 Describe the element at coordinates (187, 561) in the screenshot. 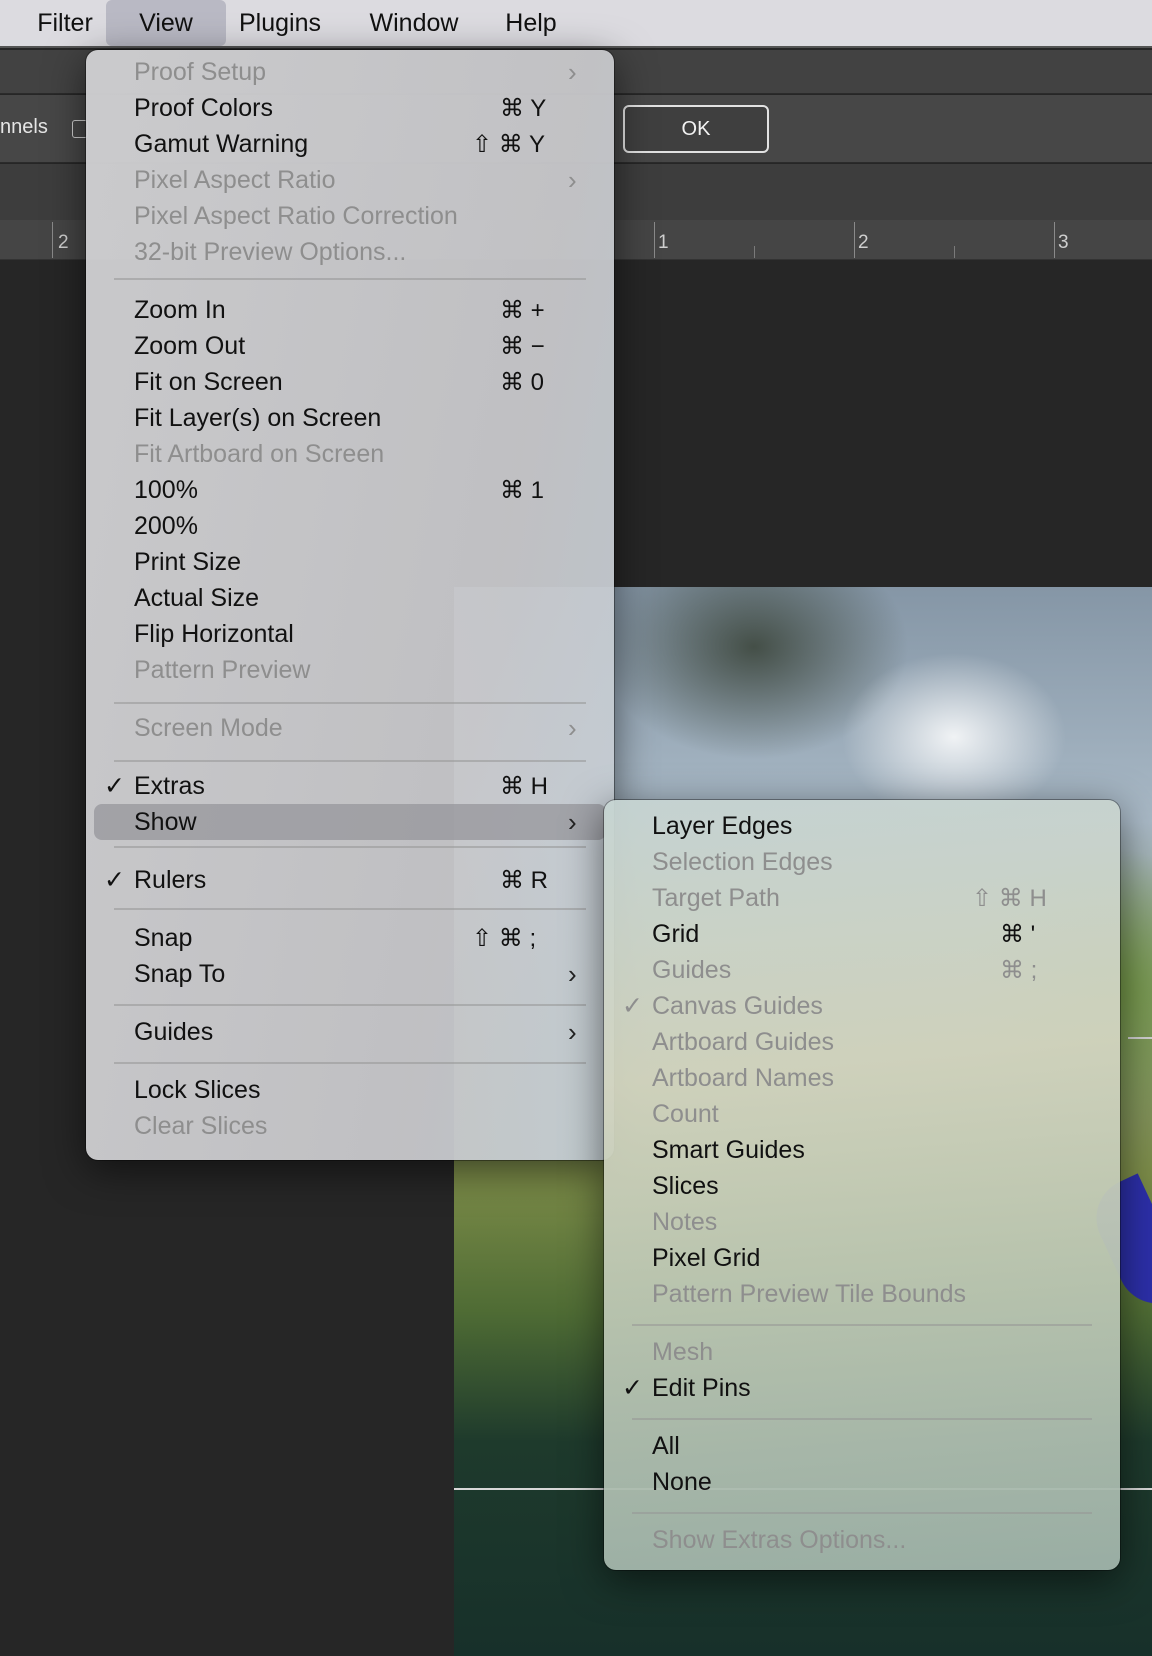

I see `menu-item-label: Print Size` at that location.